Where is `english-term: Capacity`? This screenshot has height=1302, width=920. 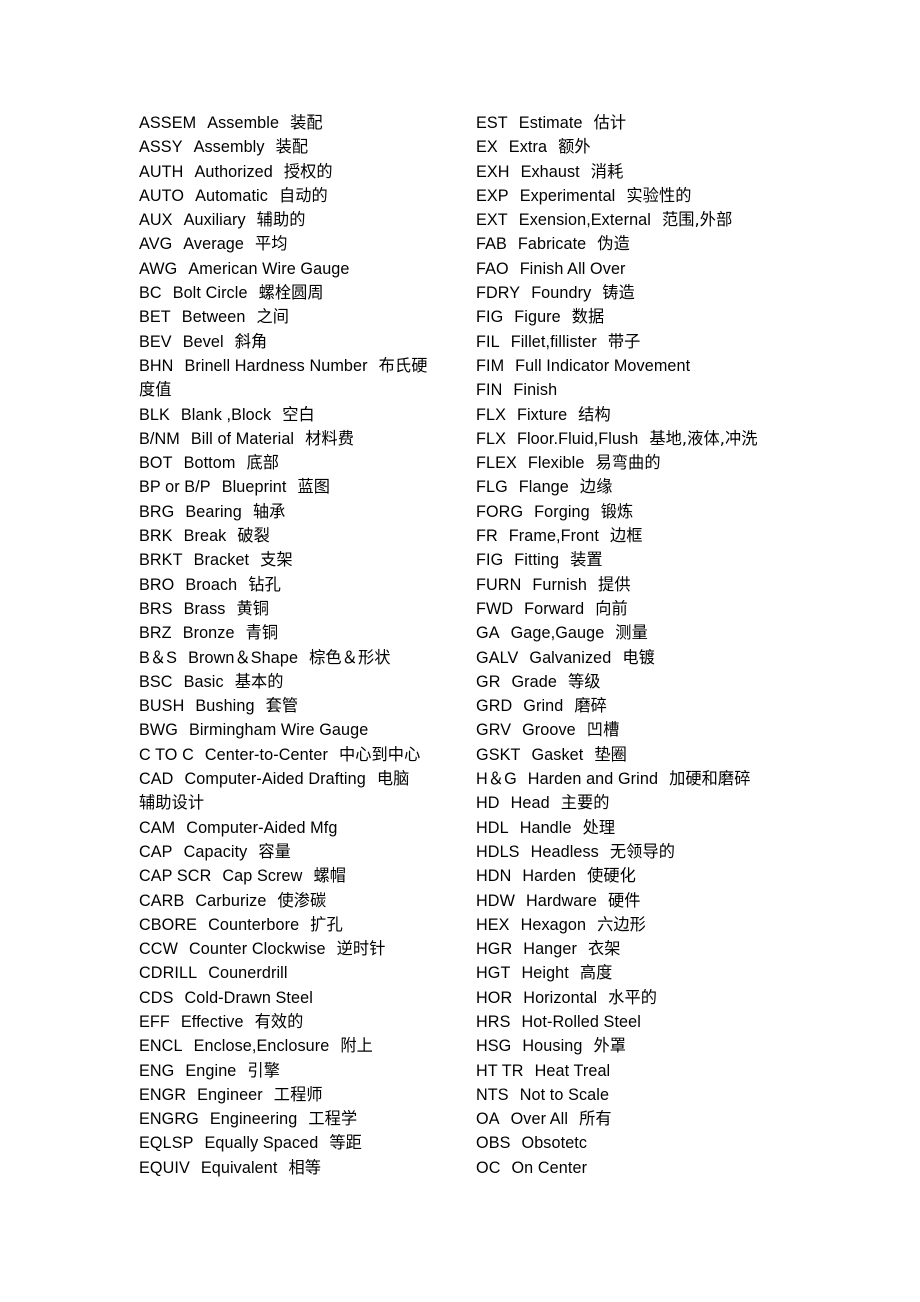 english-term: Capacity is located at coordinates (215, 851).